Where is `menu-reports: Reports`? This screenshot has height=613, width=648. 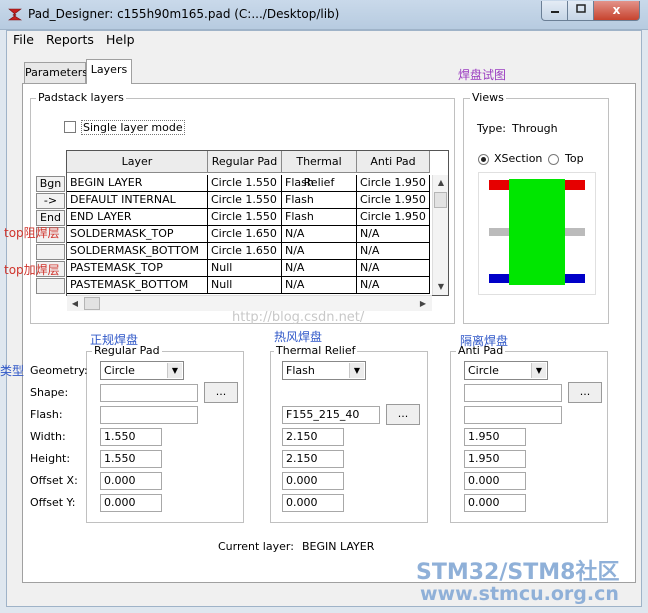
menu-reports: Reports is located at coordinates (70, 39).